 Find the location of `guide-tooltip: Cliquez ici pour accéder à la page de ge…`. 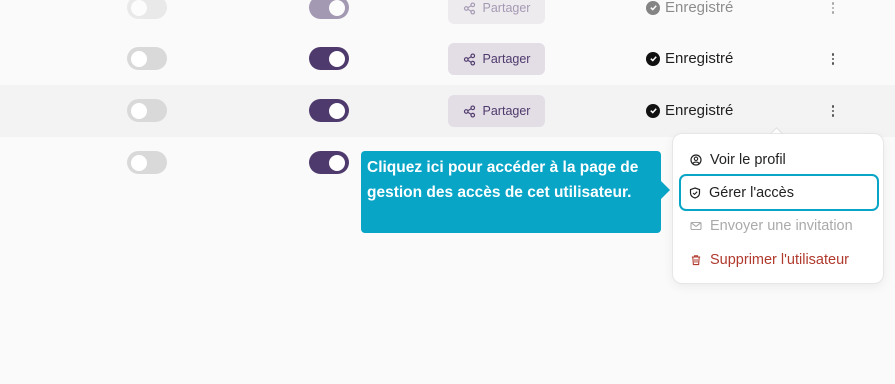

guide-tooltip: Cliquez ici pour accéder à la page de ge… is located at coordinates (511, 192).